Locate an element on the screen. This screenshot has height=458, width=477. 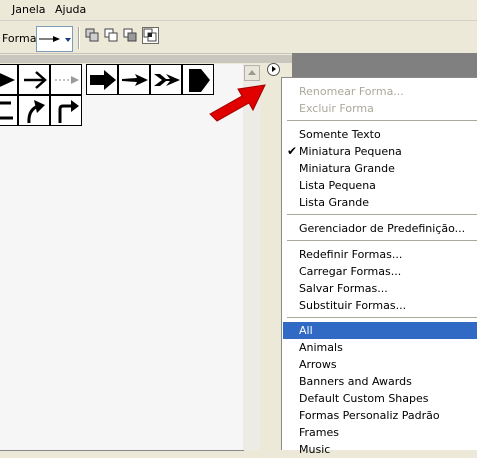
bold-arrow-right-icon is located at coordinates (103, 80).